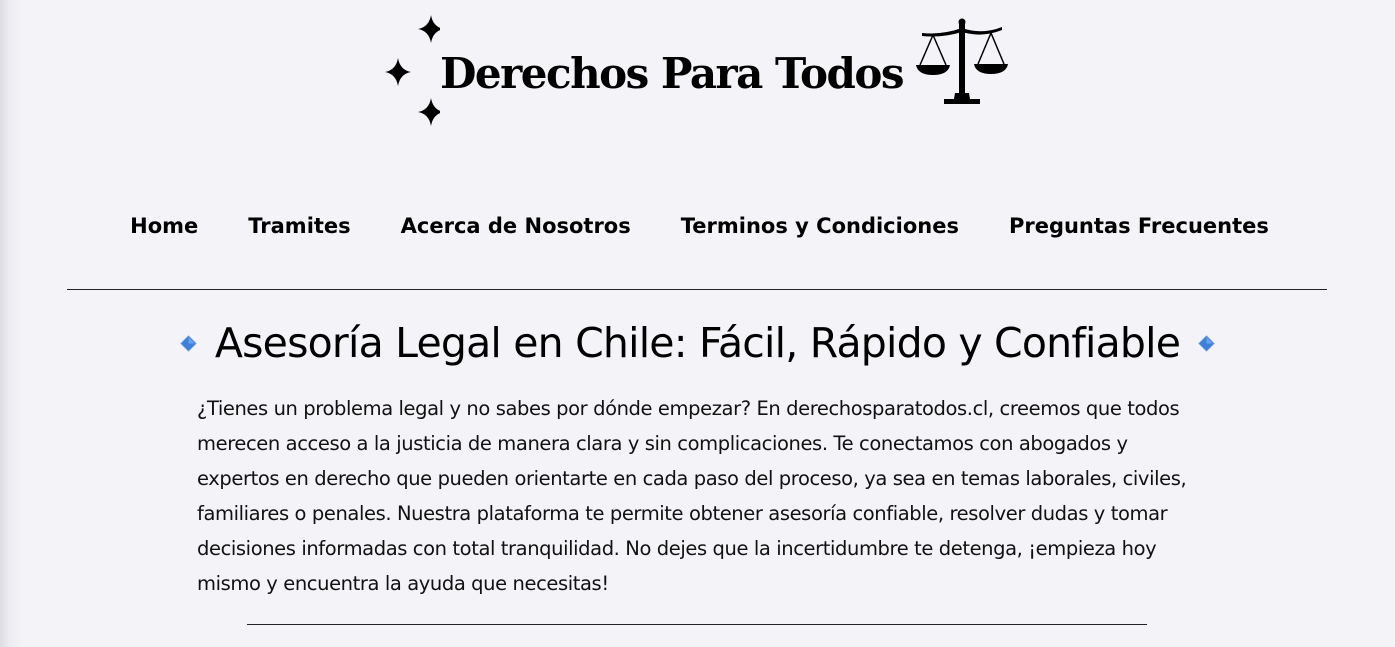 This screenshot has height=647, width=1395. Describe the element at coordinates (412, 70) in the screenshot. I see `sparkle-stars-icon` at that location.